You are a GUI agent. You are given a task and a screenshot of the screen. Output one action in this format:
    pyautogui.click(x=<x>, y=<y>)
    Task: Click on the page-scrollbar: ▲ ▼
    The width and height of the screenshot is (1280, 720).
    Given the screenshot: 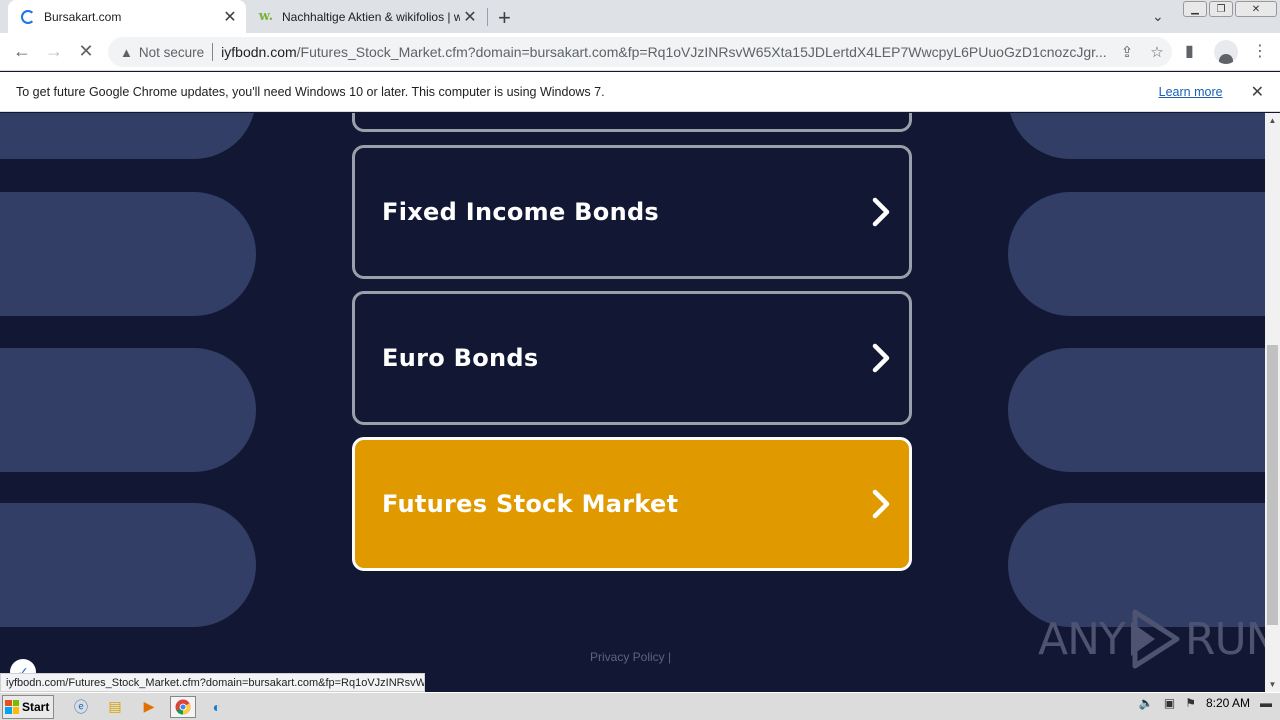 What is the action you would take?
    pyautogui.click(x=1272, y=402)
    